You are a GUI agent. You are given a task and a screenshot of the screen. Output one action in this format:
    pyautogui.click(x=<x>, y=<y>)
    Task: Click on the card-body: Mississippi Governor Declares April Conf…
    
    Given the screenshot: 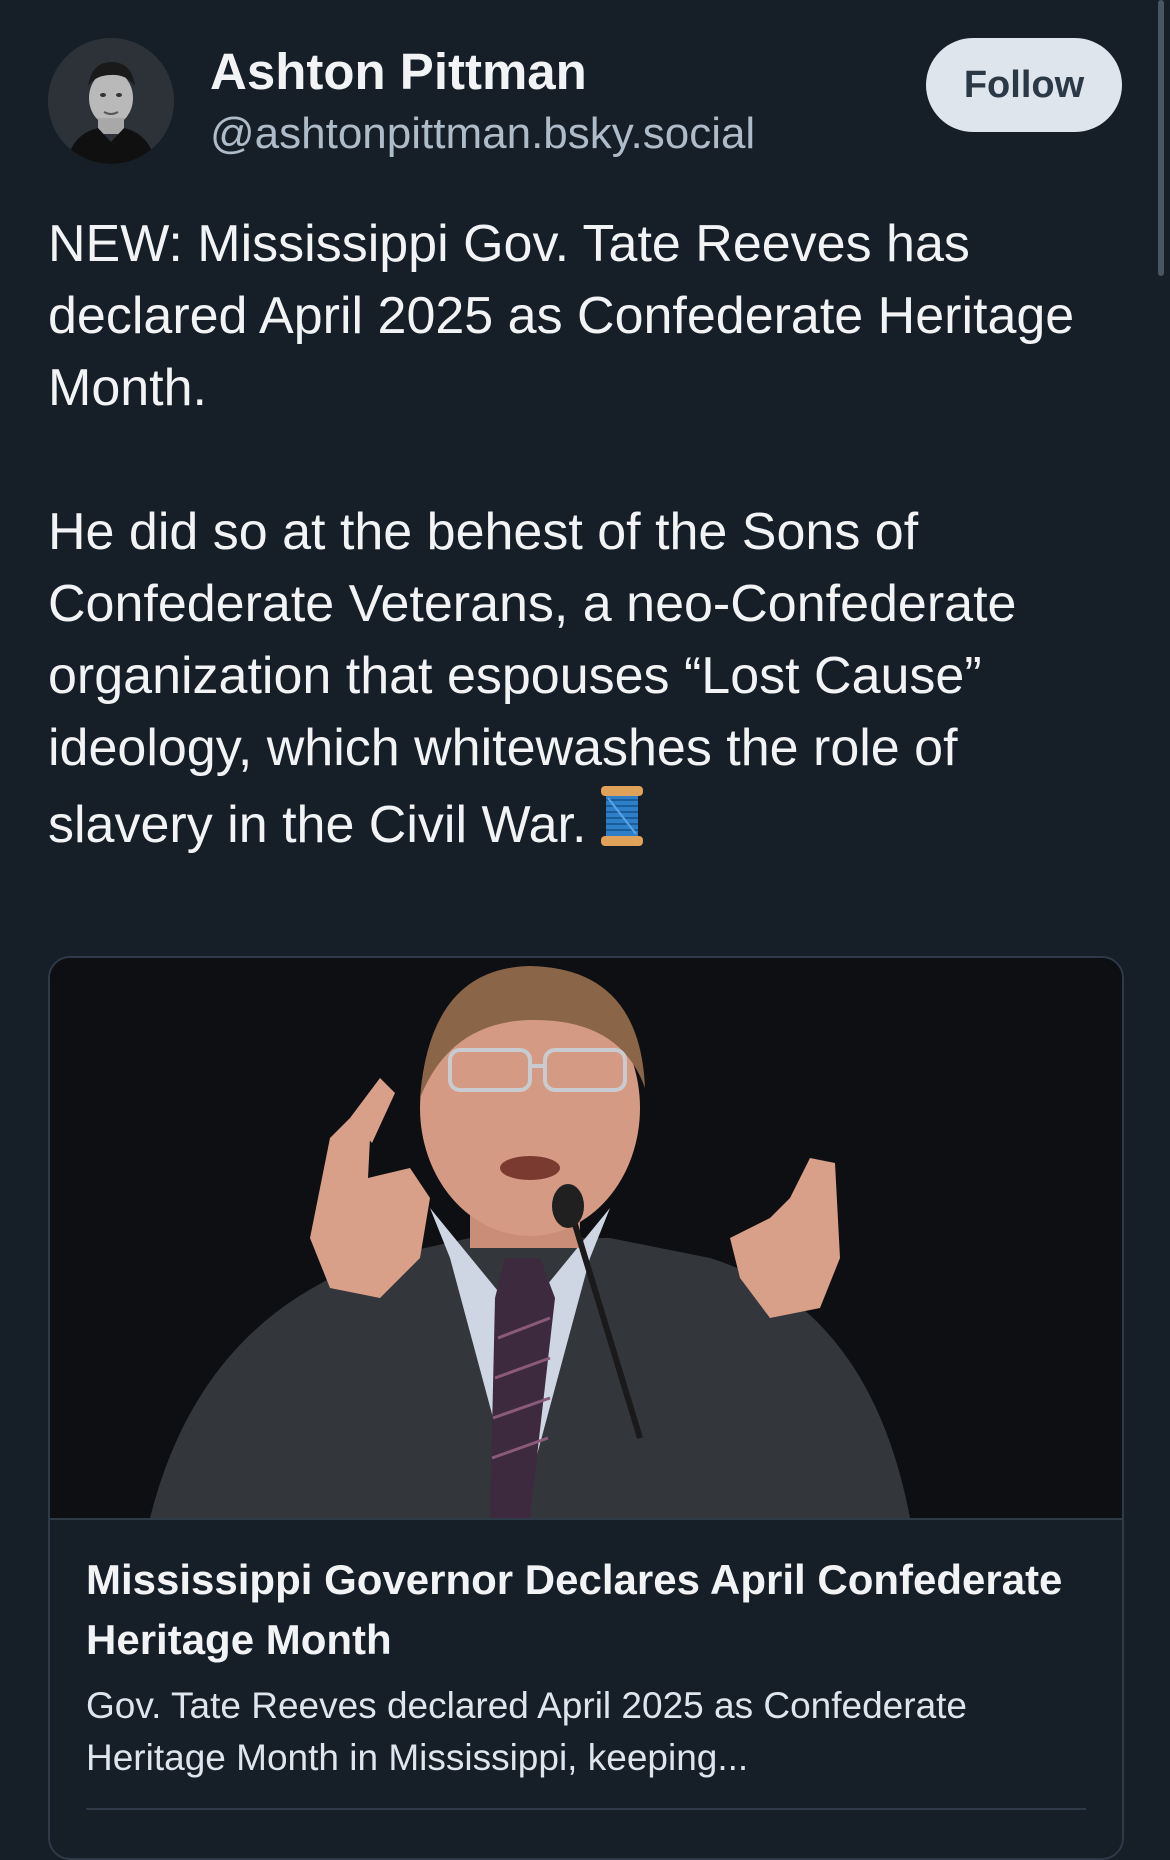 What is the action you would take?
    pyautogui.click(x=586, y=1665)
    